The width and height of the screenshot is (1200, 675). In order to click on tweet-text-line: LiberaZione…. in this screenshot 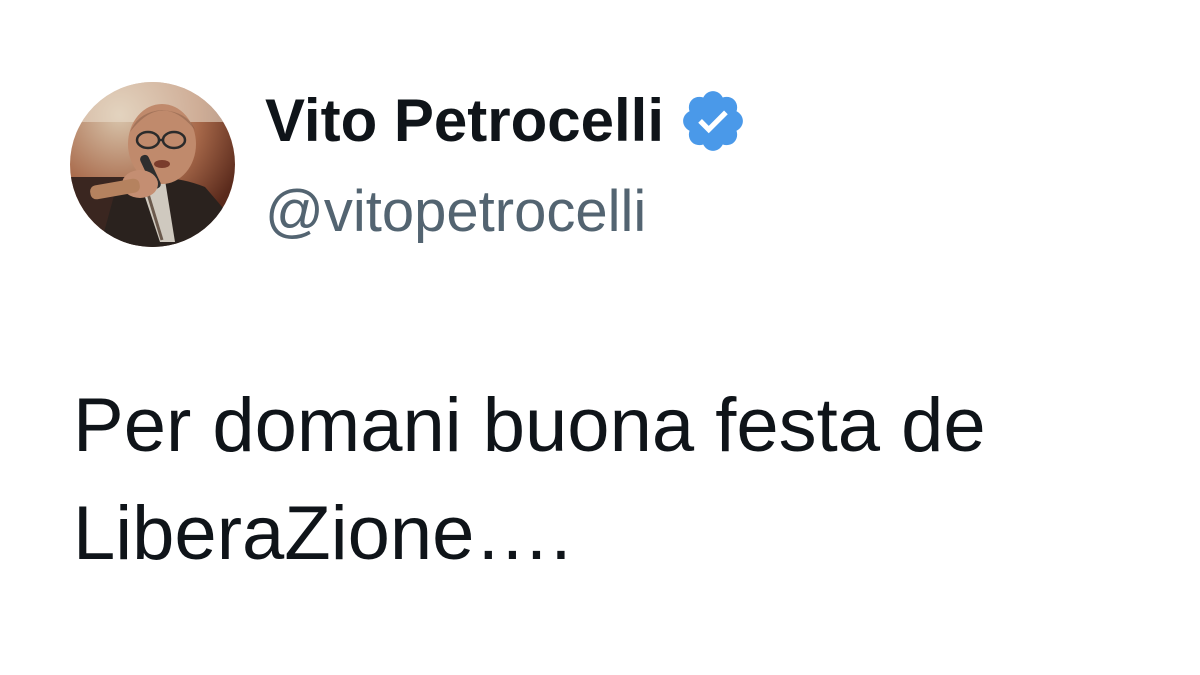, I will do `click(322, 533)`.